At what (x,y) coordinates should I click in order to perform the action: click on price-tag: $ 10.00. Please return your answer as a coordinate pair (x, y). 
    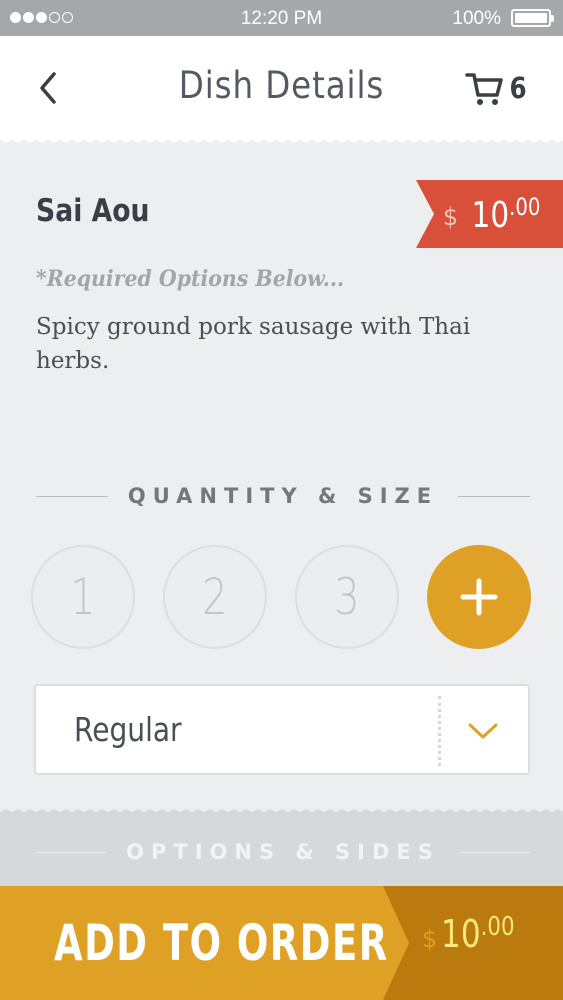
    Looking at the image, I should click on (489, 214).